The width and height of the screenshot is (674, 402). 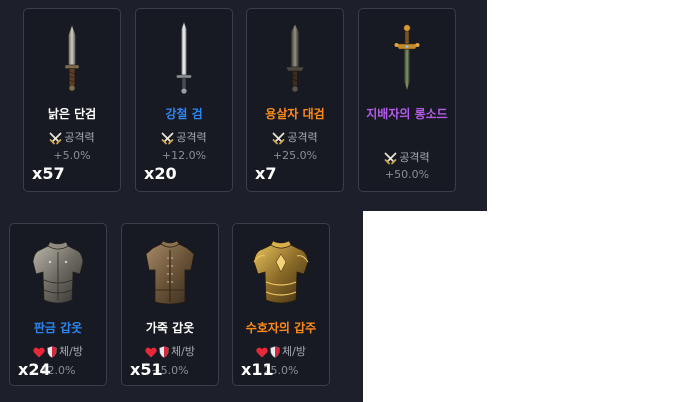 What do you see at coordinates (184, 155) in the screenshot?
I see `item-stat-value: +12.0%` at bounding box center [184, 155].